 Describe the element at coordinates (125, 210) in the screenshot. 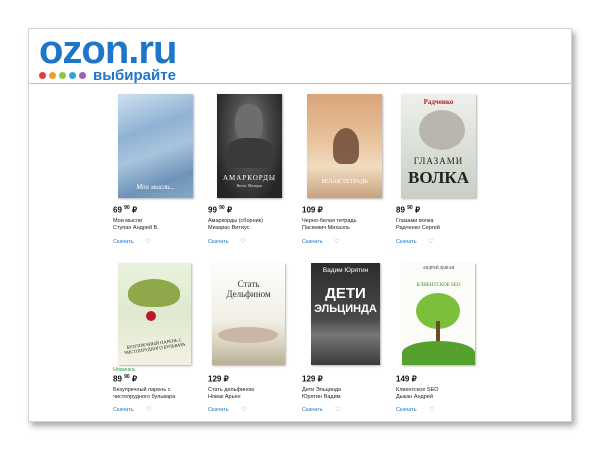

I see `price: 69 90 ₽` at that location.